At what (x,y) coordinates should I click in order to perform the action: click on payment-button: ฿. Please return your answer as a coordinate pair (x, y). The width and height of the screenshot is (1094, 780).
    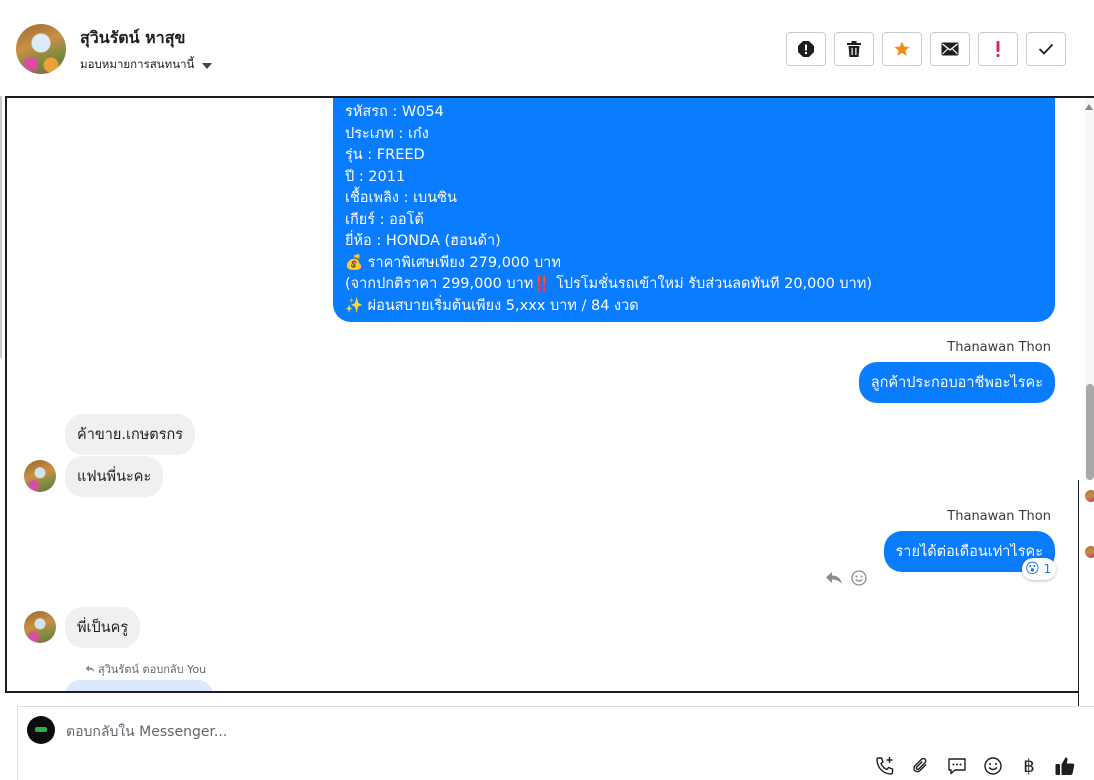
    Looking at the image, I should click on (1029, 766).